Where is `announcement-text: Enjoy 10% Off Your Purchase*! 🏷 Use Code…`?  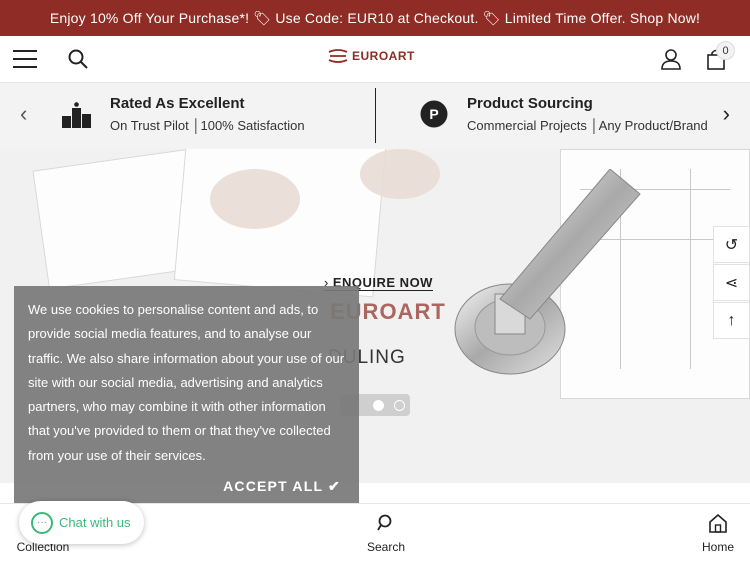
announcement-text: Enjoy 10% Off Your Purchase*! 🏷 Use Code… is located at coordinates (375, 18).